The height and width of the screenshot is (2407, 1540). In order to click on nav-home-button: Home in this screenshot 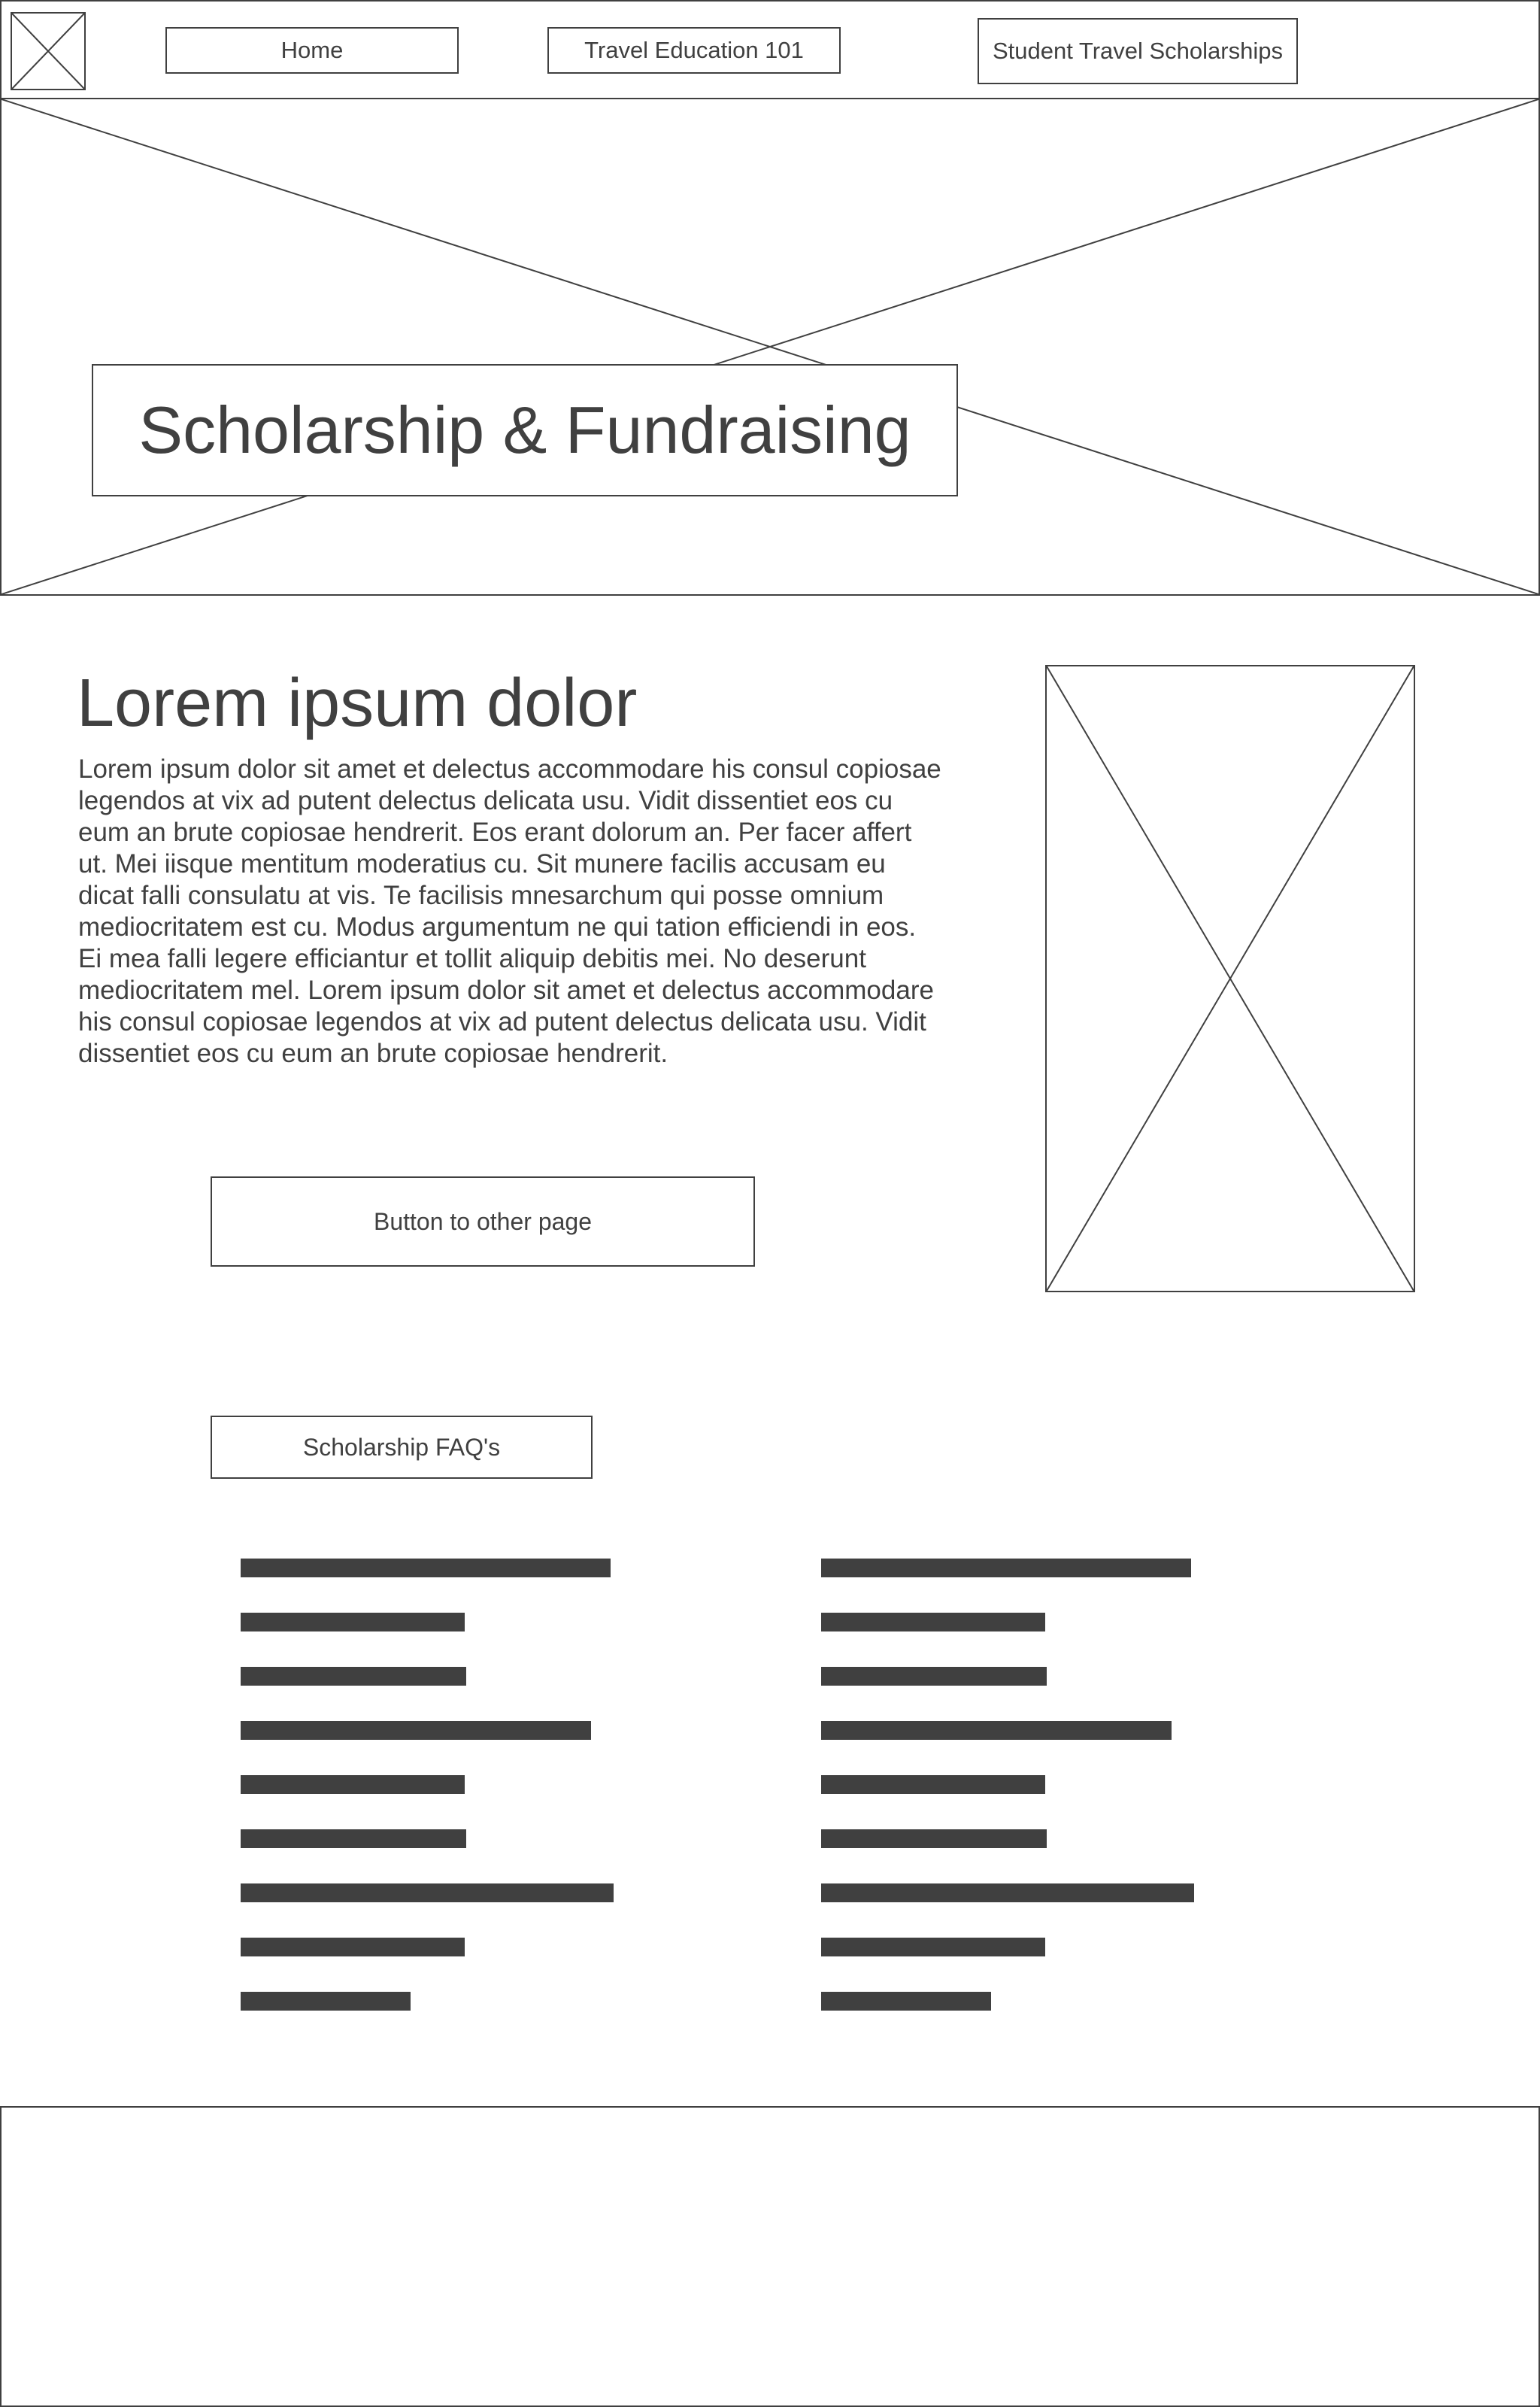, I will do `click(312, 50)`.